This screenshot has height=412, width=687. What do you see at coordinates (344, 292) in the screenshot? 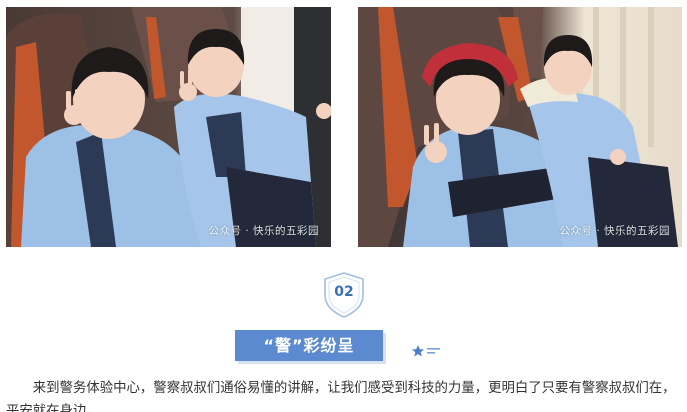
I see `section-number: 02` at bounding box center [344, 292].